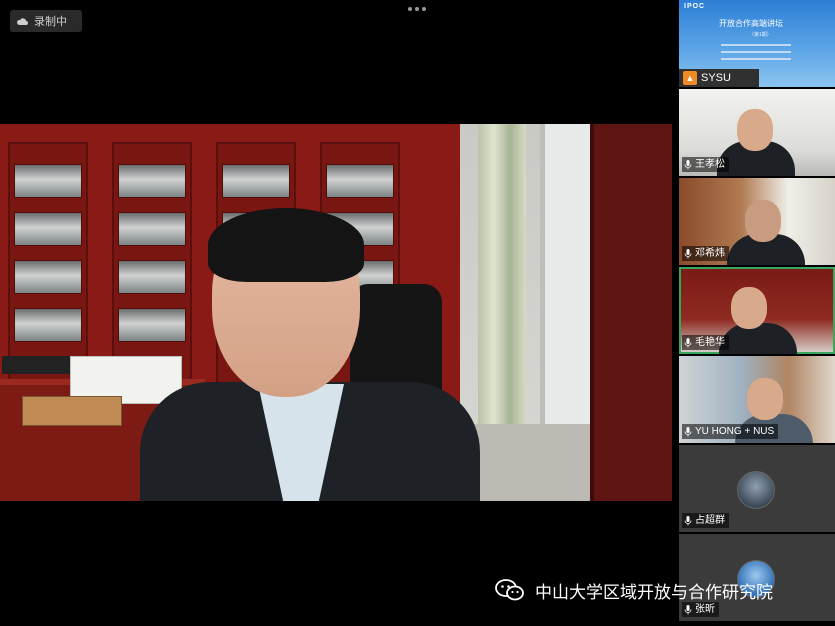  I want to click on avatar, so click(756, 490).